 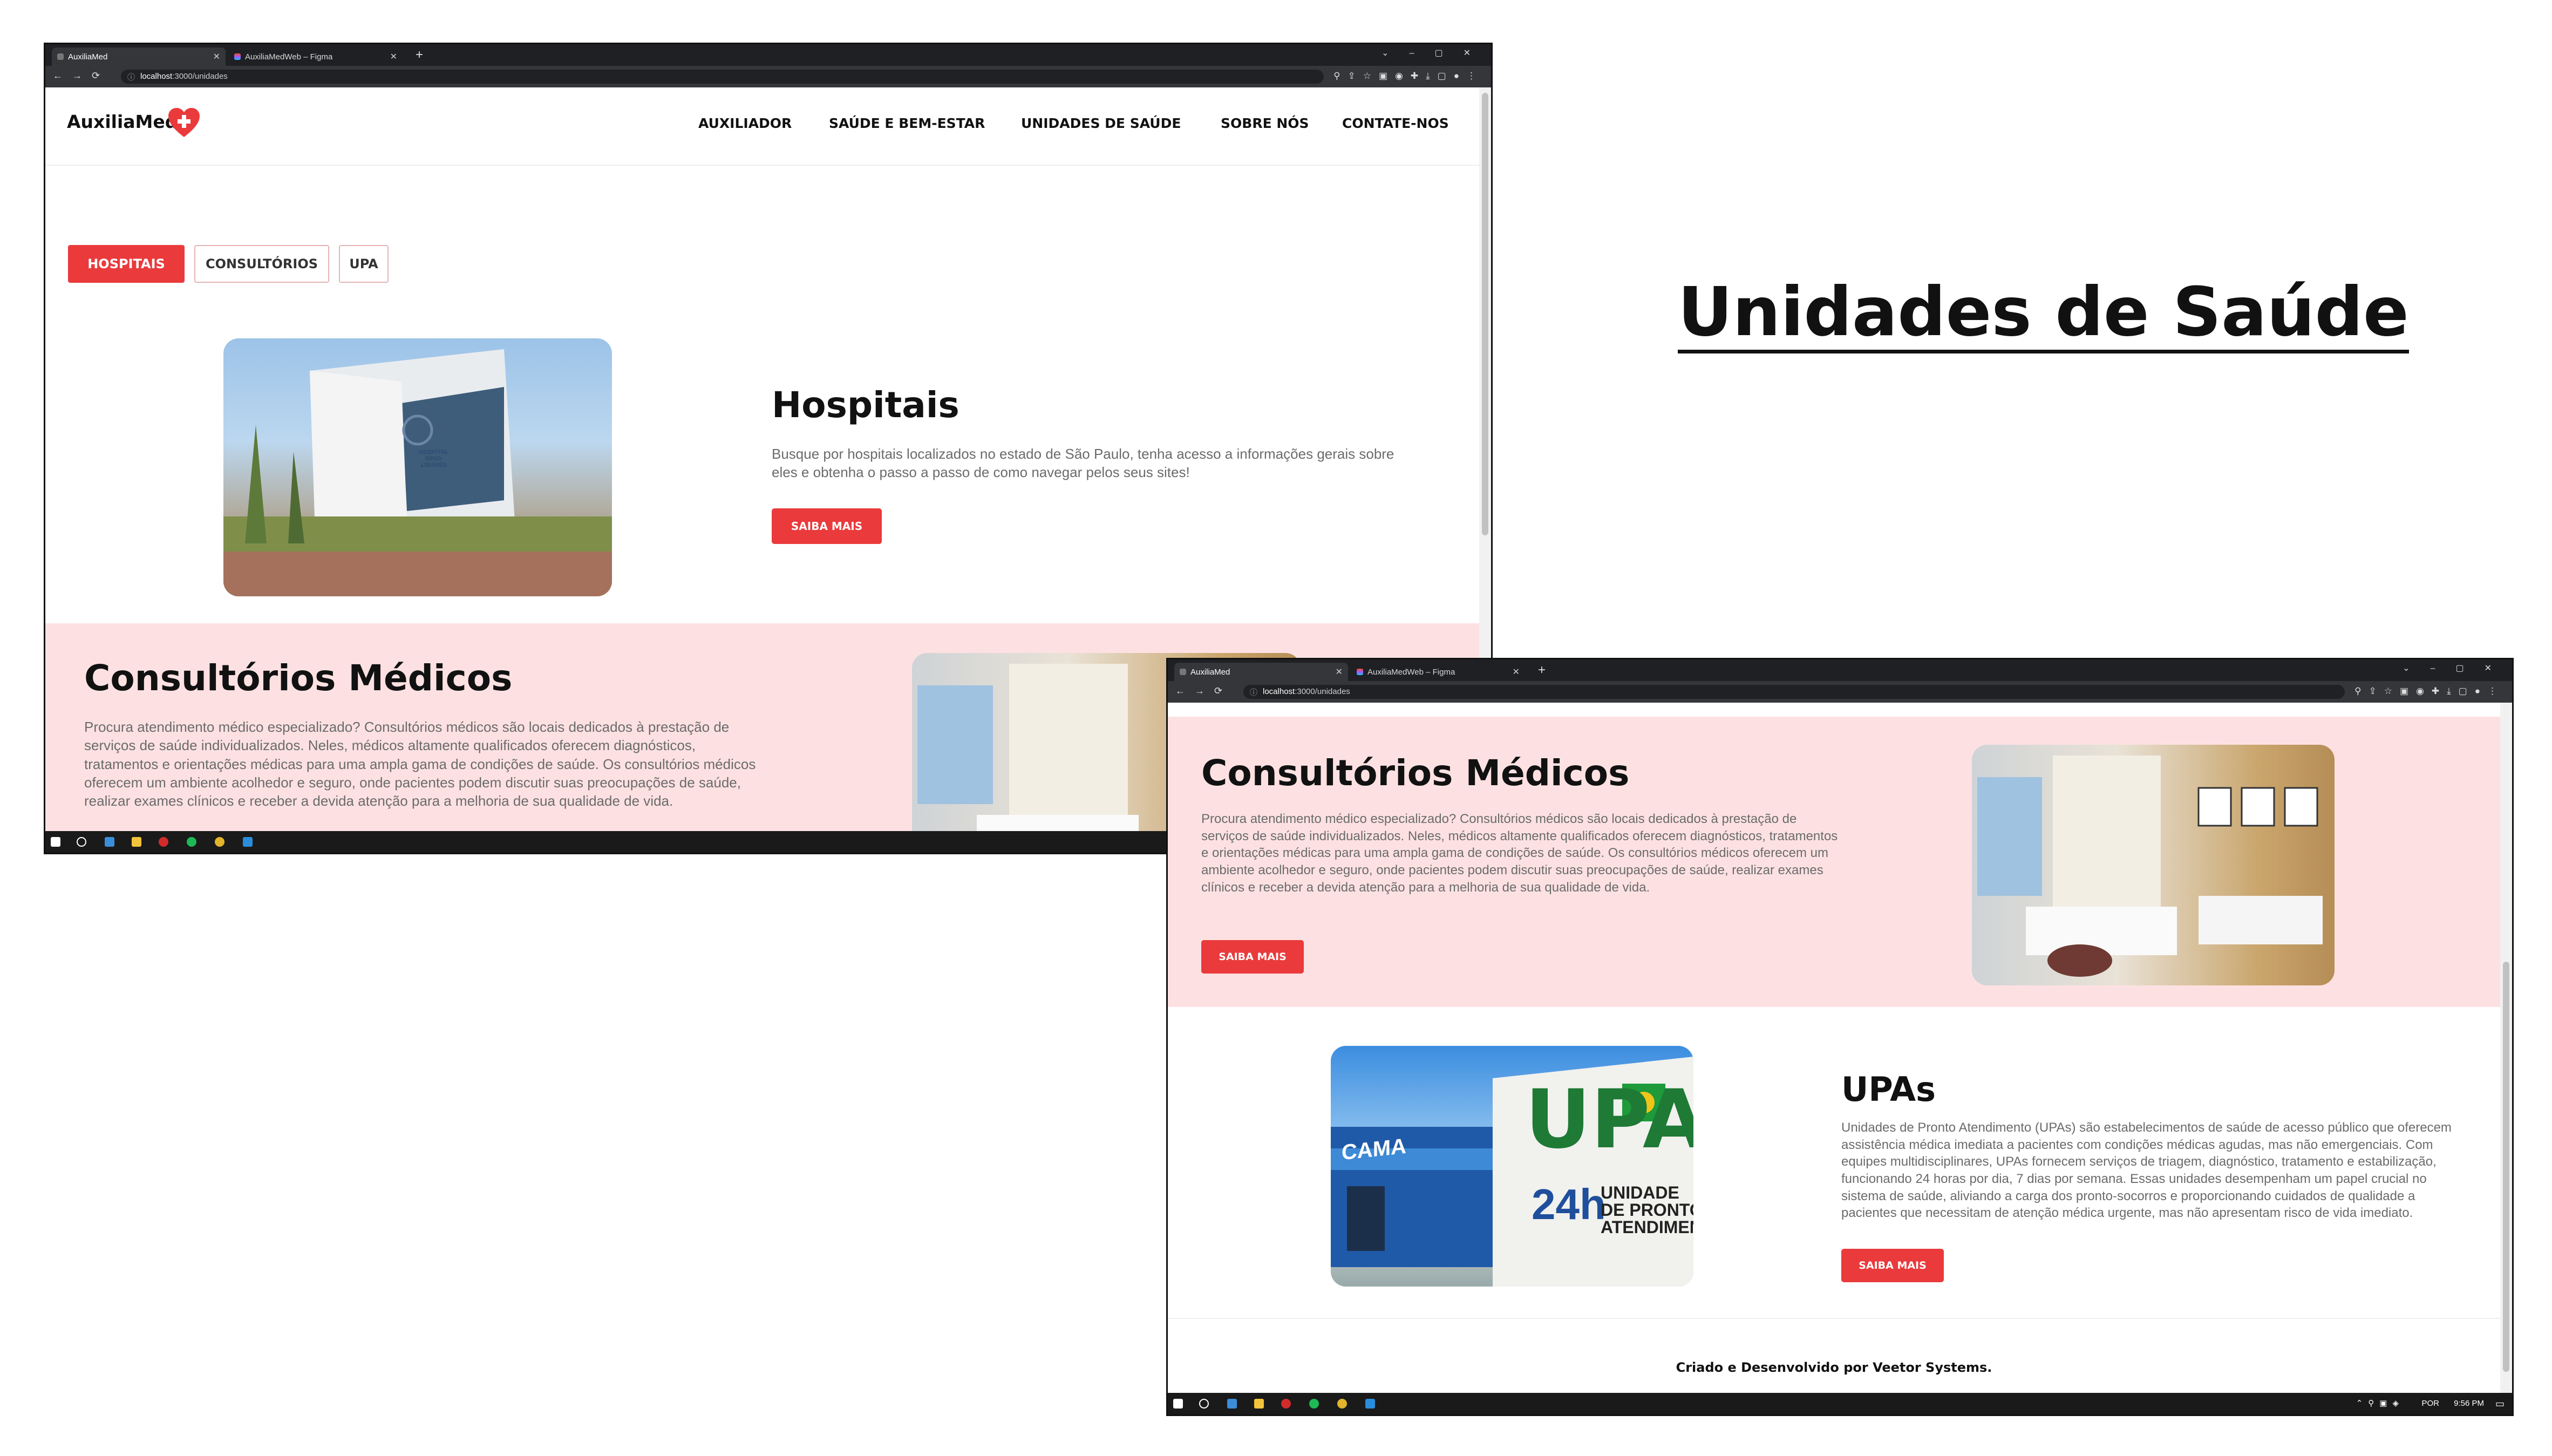 What do you see at coordinates (2430, 1403) in the screenshot?
I see `language-indicator: POR` at bounding box center [2430, 1403].